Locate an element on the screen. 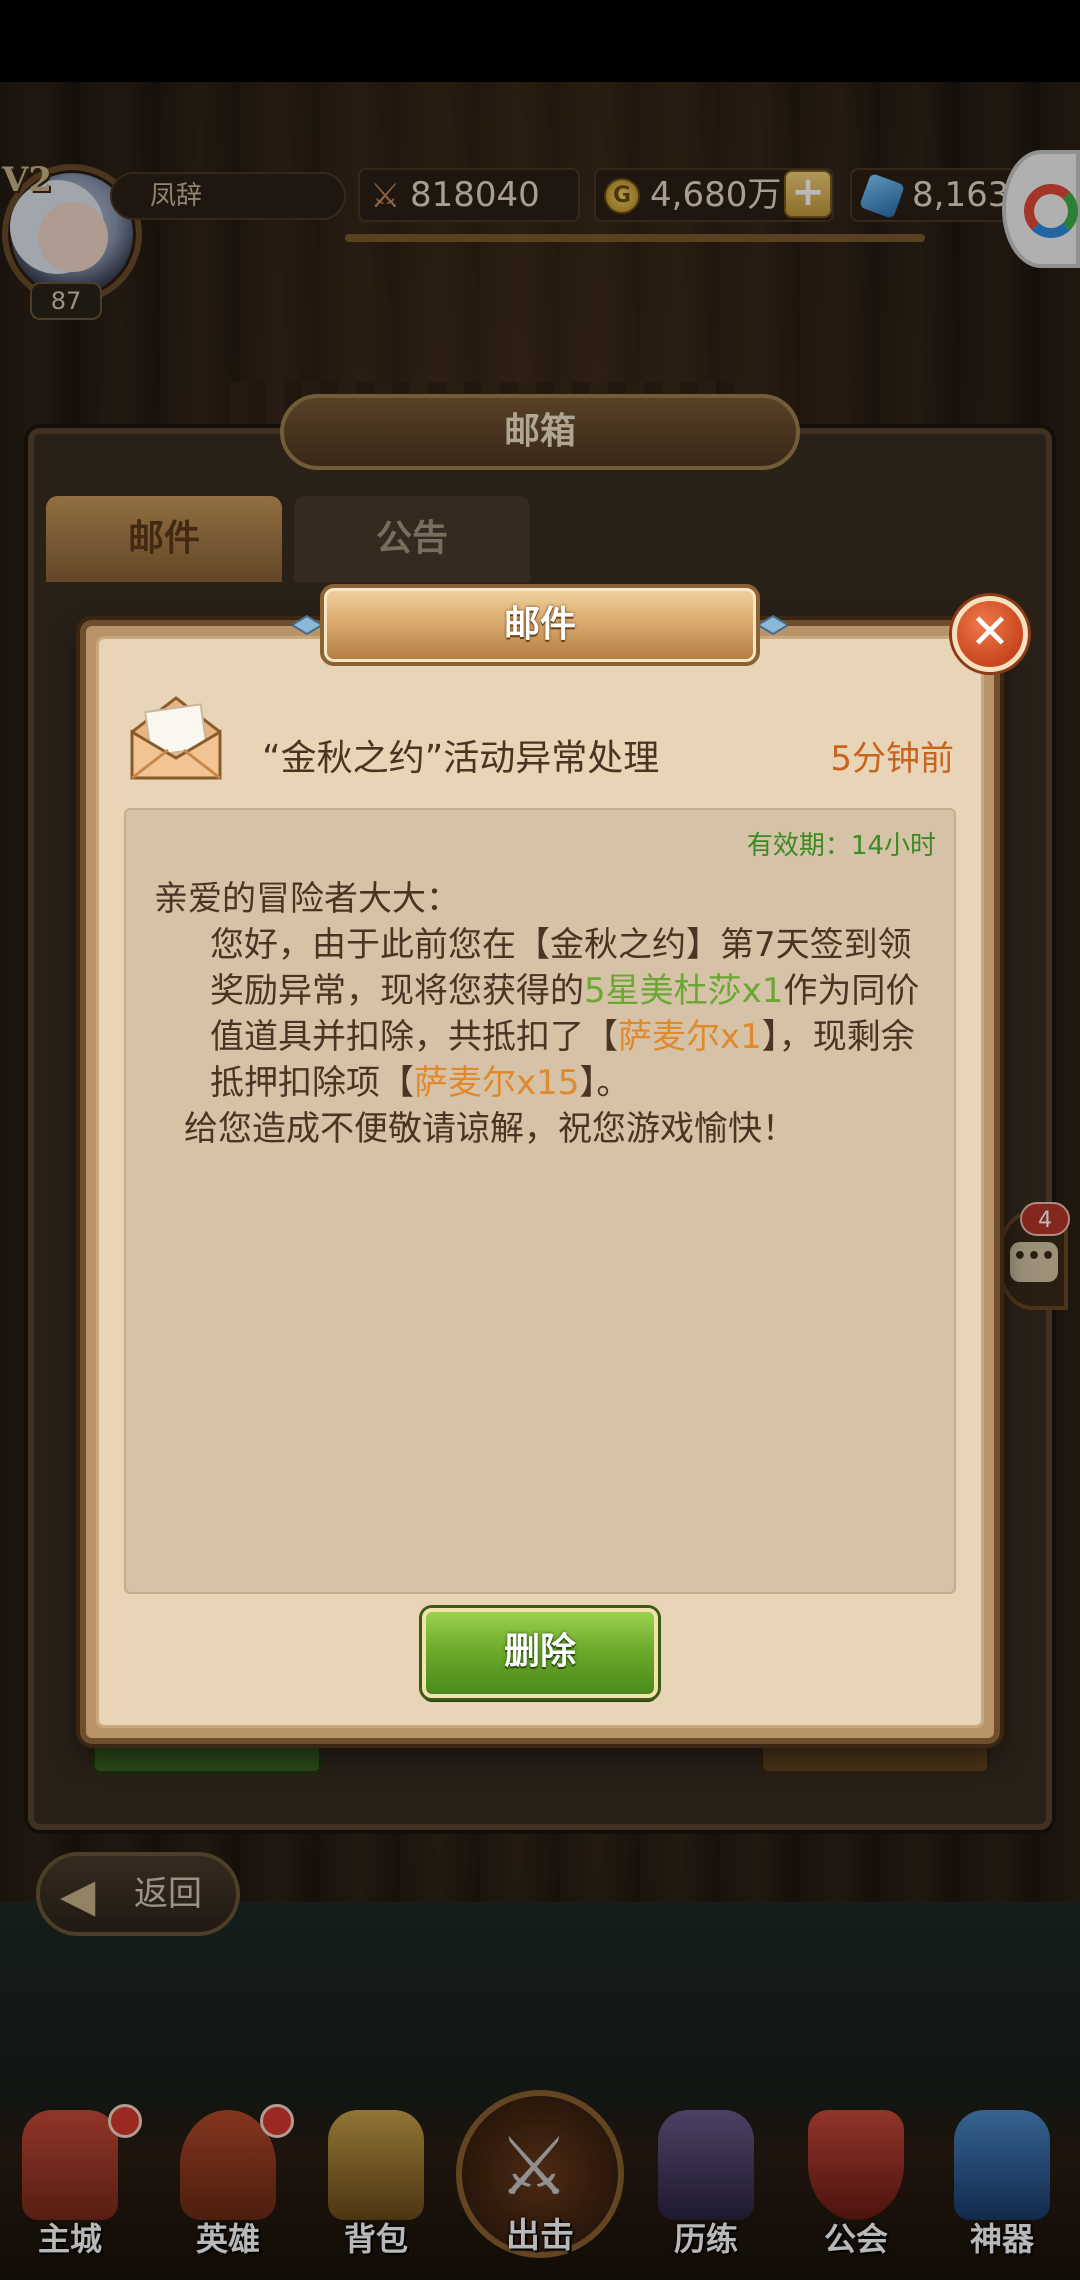 The width and height of the screenshot is (1080, 2280). close-icon: ✕ is located at coordinates (990, 632).